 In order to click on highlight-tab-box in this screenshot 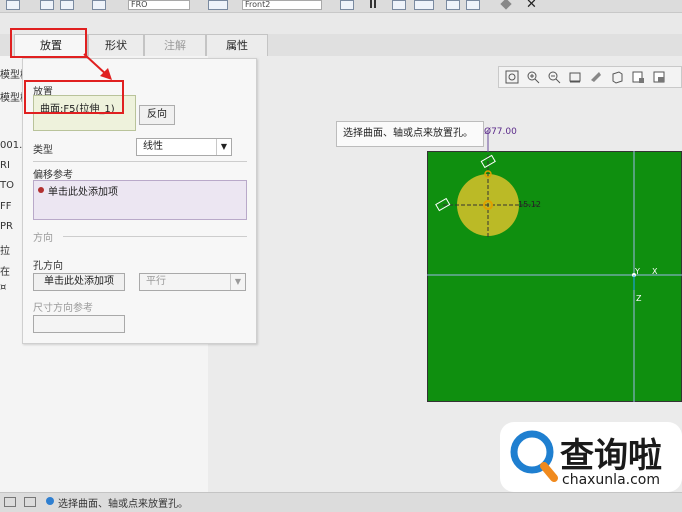, I will do `click(48, 43)`.